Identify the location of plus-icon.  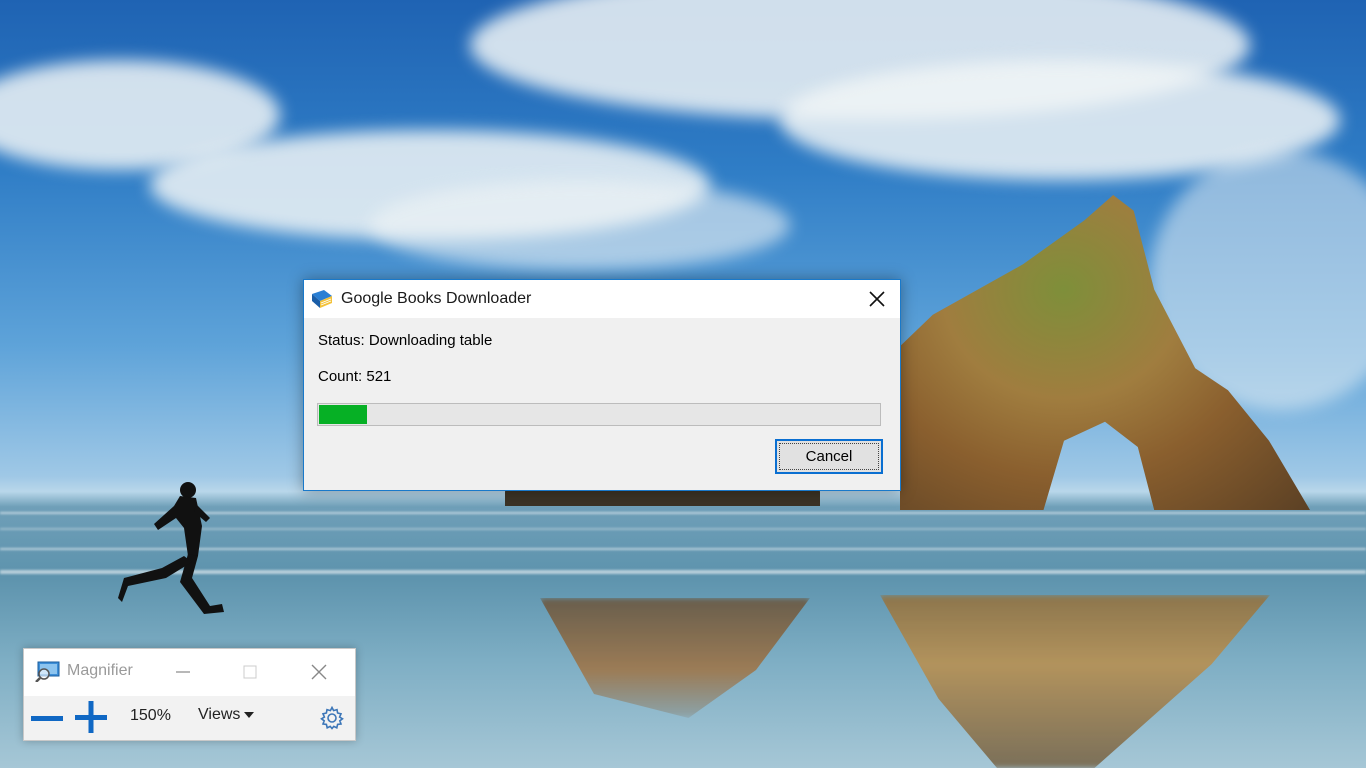
(91, 717).